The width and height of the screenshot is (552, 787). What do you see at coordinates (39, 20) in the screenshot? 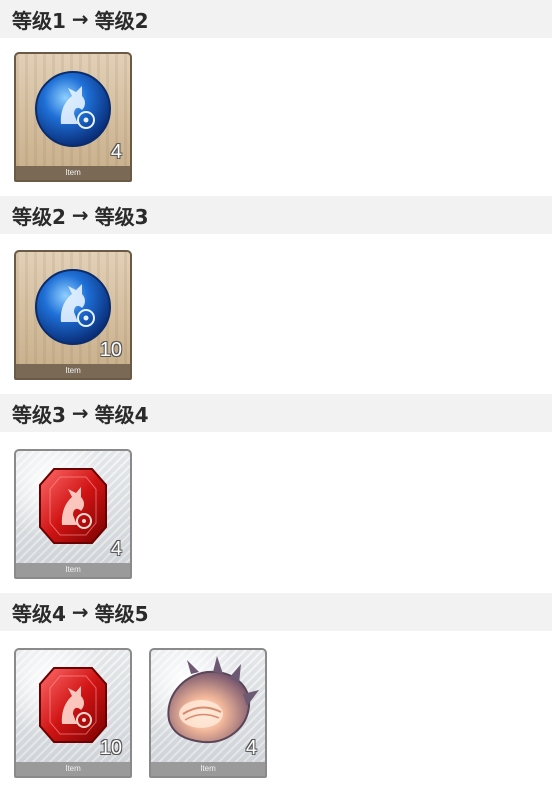
I see `level-from: 等级1` at bounding box center [39, 20].